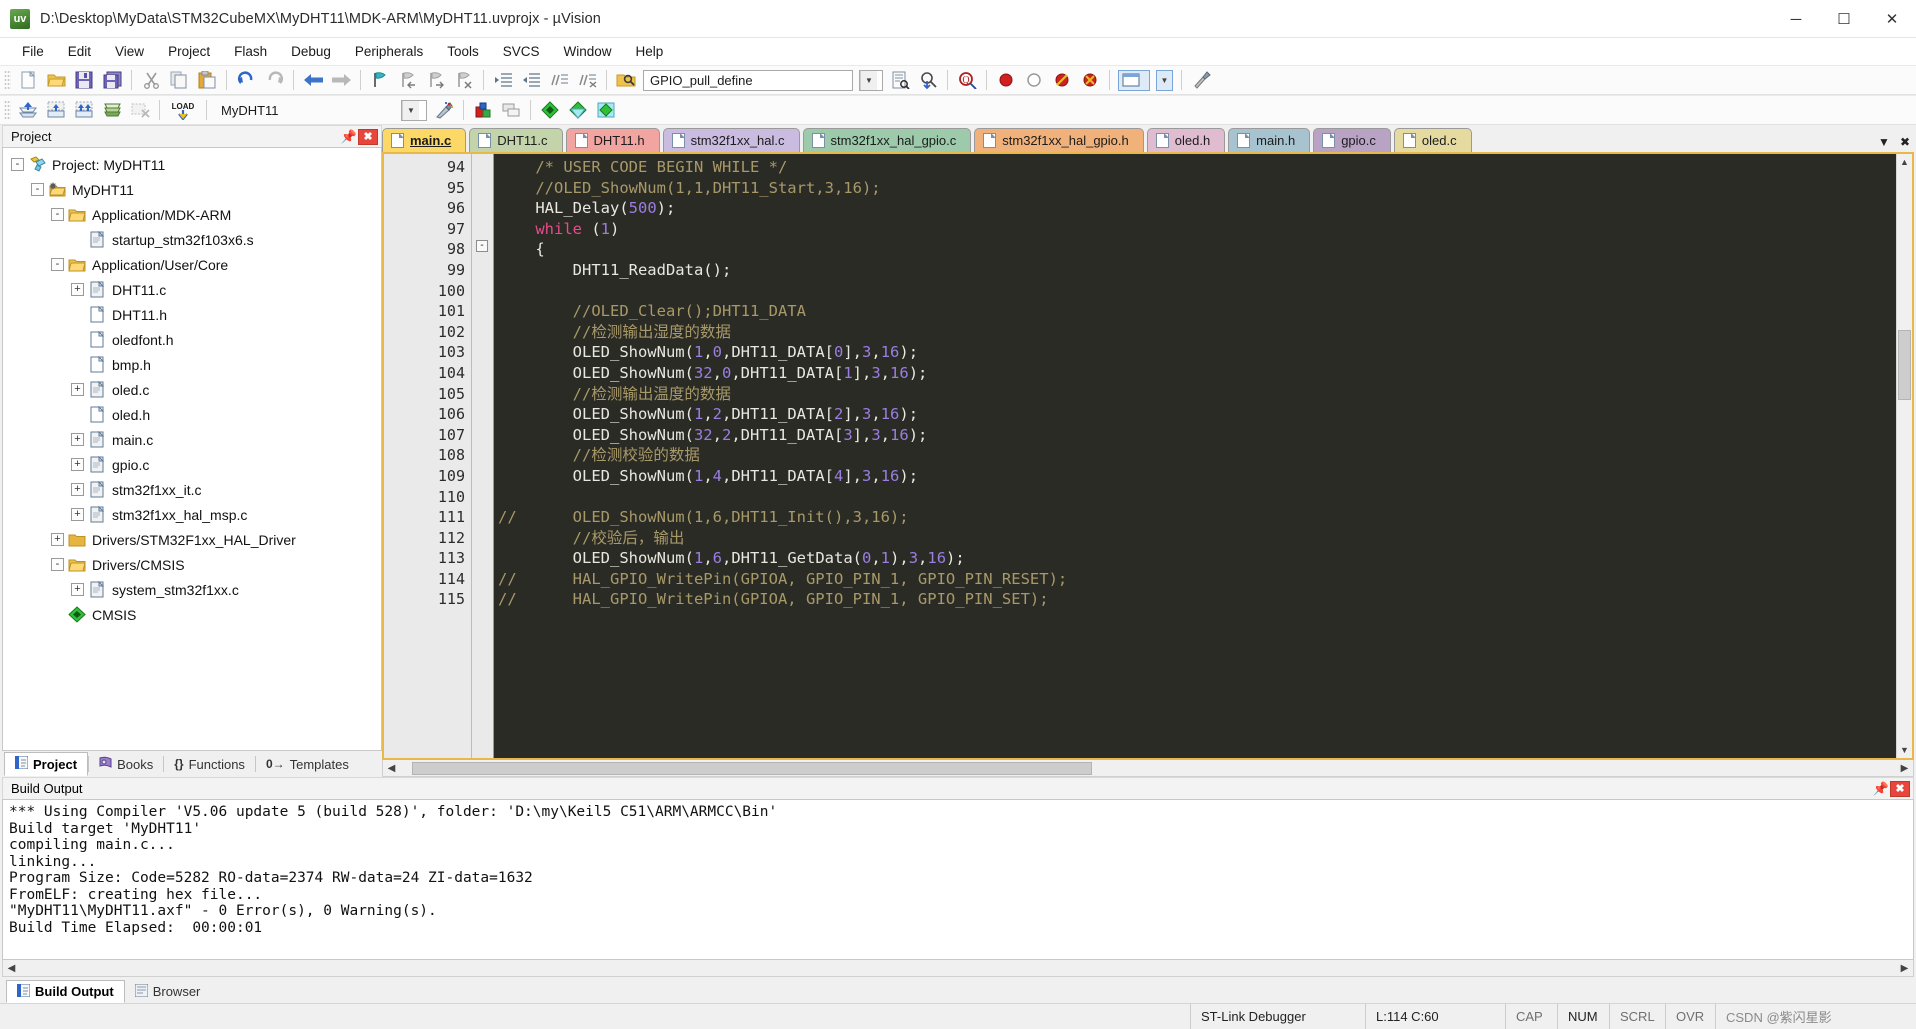 The image size is (1916, 1029). What do you see at coordinates (1062, 80) in the screenshot?
I see `breakpoint-clear-icon` at bounding box center [1062, 80].